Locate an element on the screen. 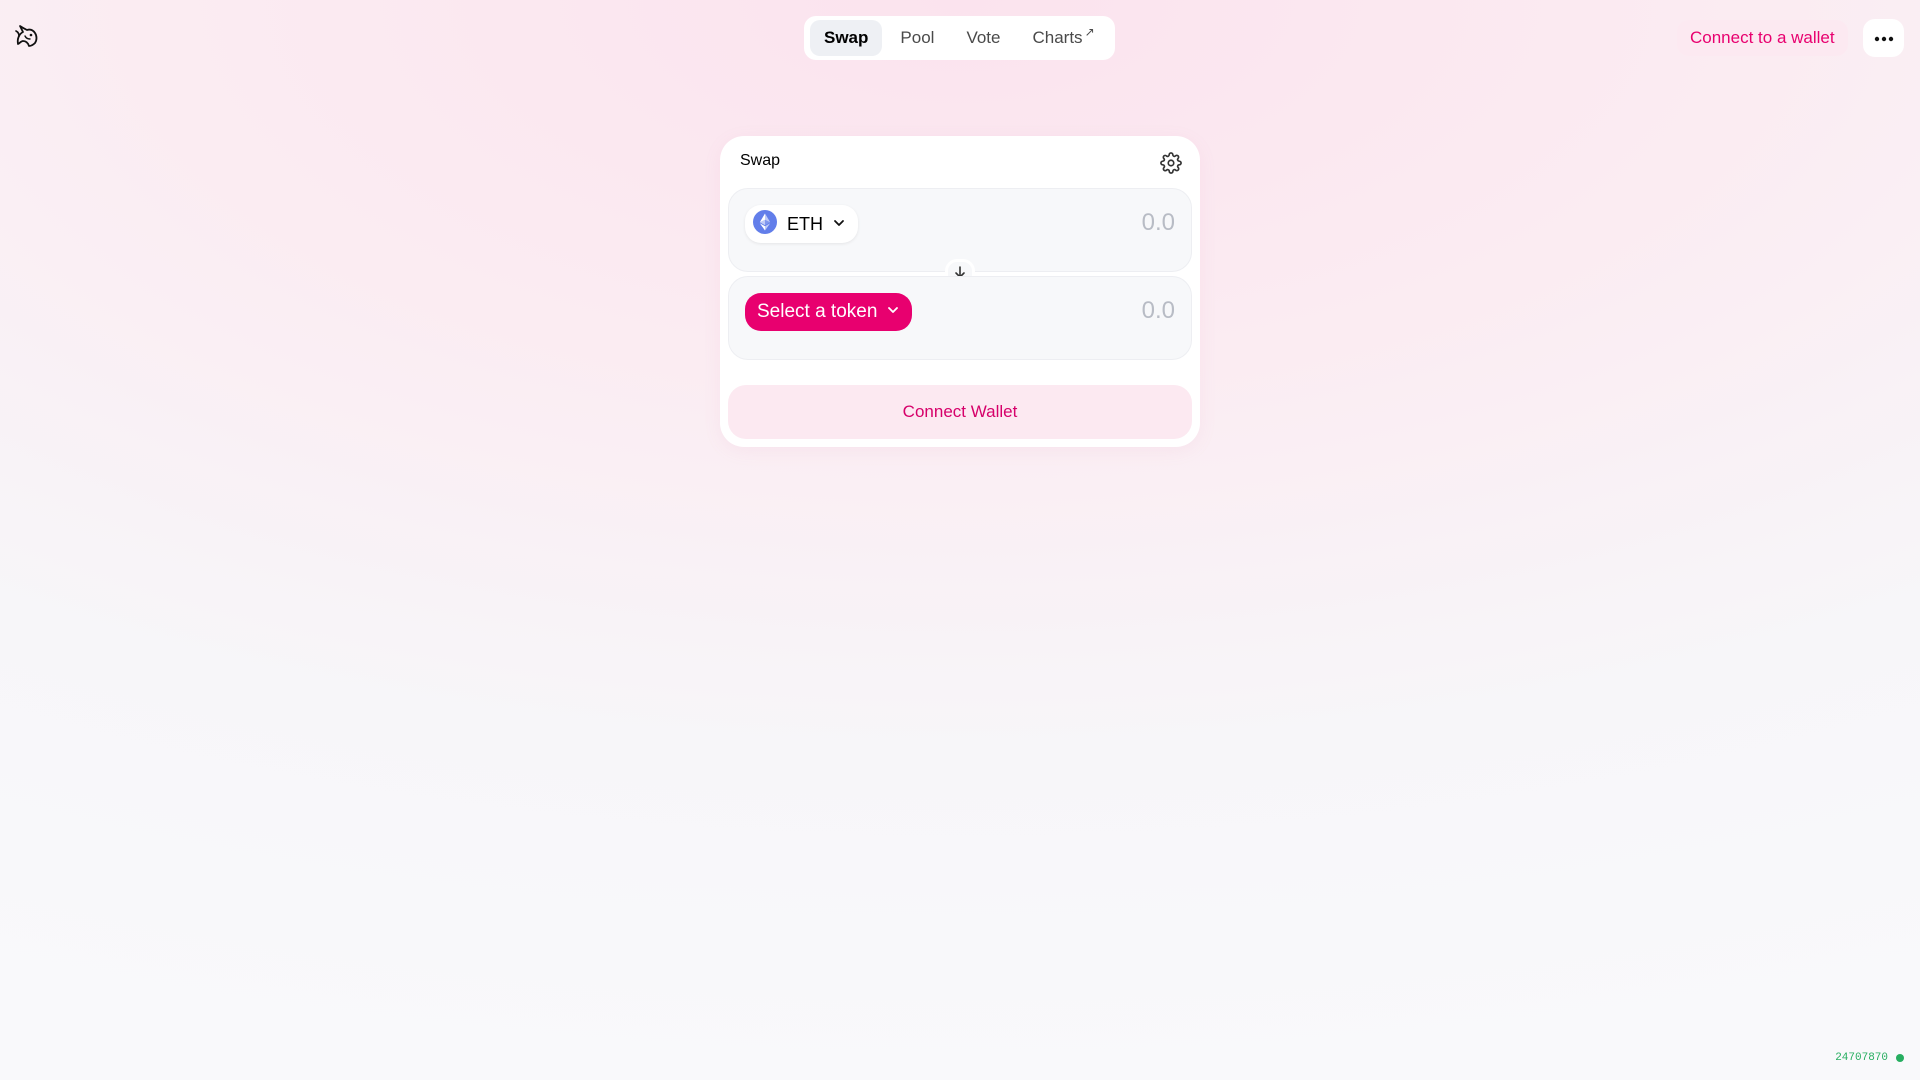 The width and height of the screenshot is (1920, 1080). connect-wallet-button: Connect Wallet is located at coordinates (960, 412).